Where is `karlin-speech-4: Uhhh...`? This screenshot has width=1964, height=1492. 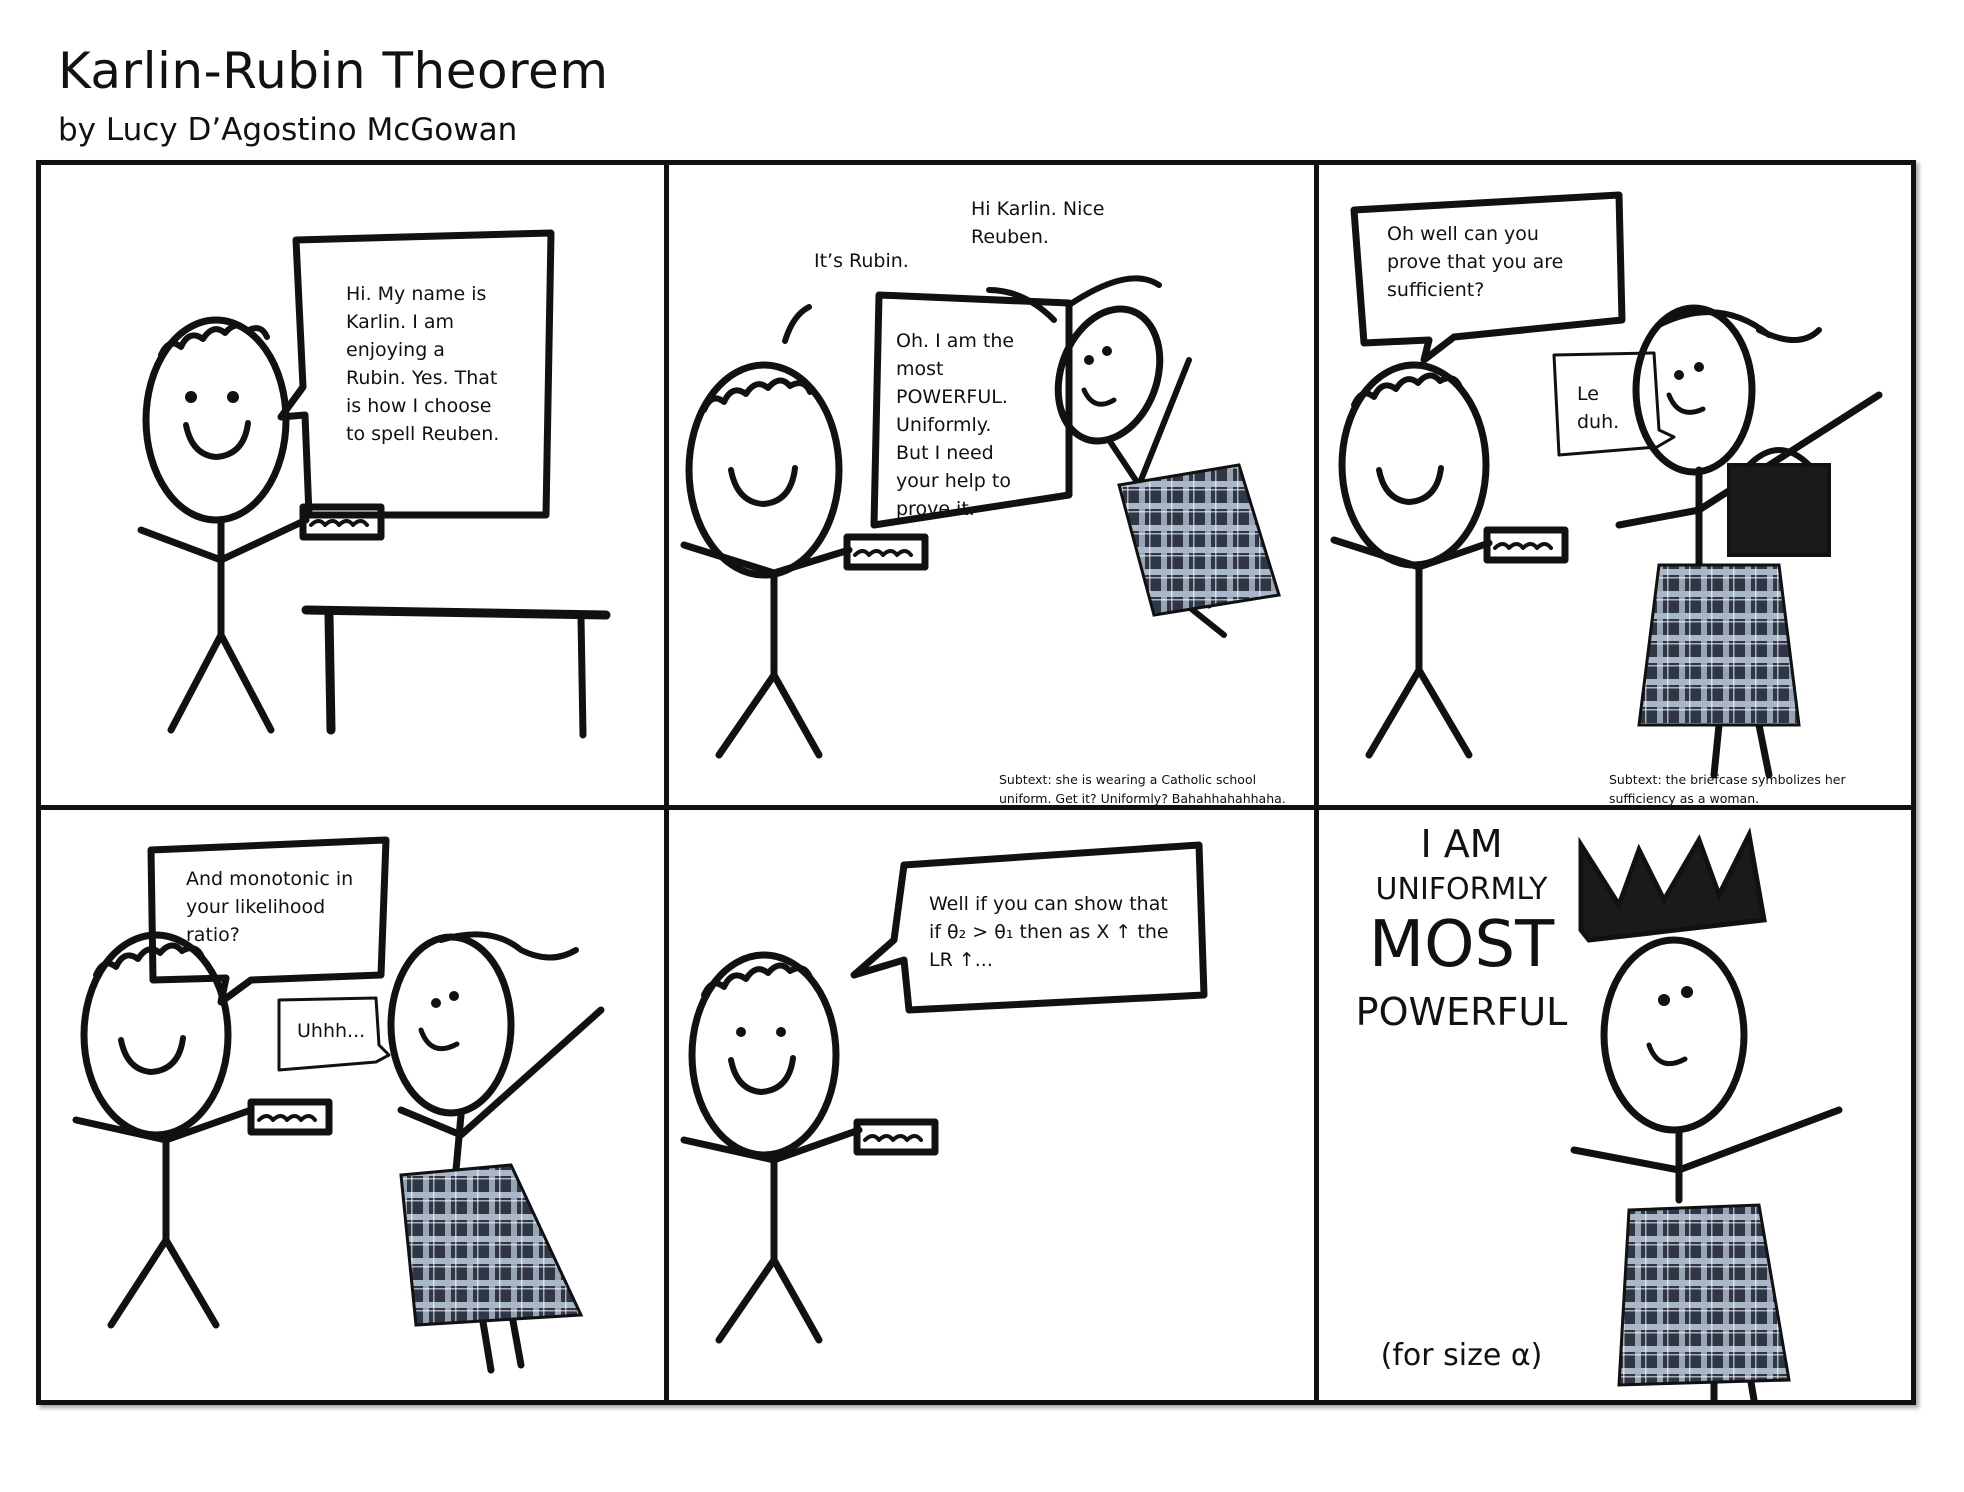 karlin-speech-4: Uhhh... is located at coordinates (331, 1031).